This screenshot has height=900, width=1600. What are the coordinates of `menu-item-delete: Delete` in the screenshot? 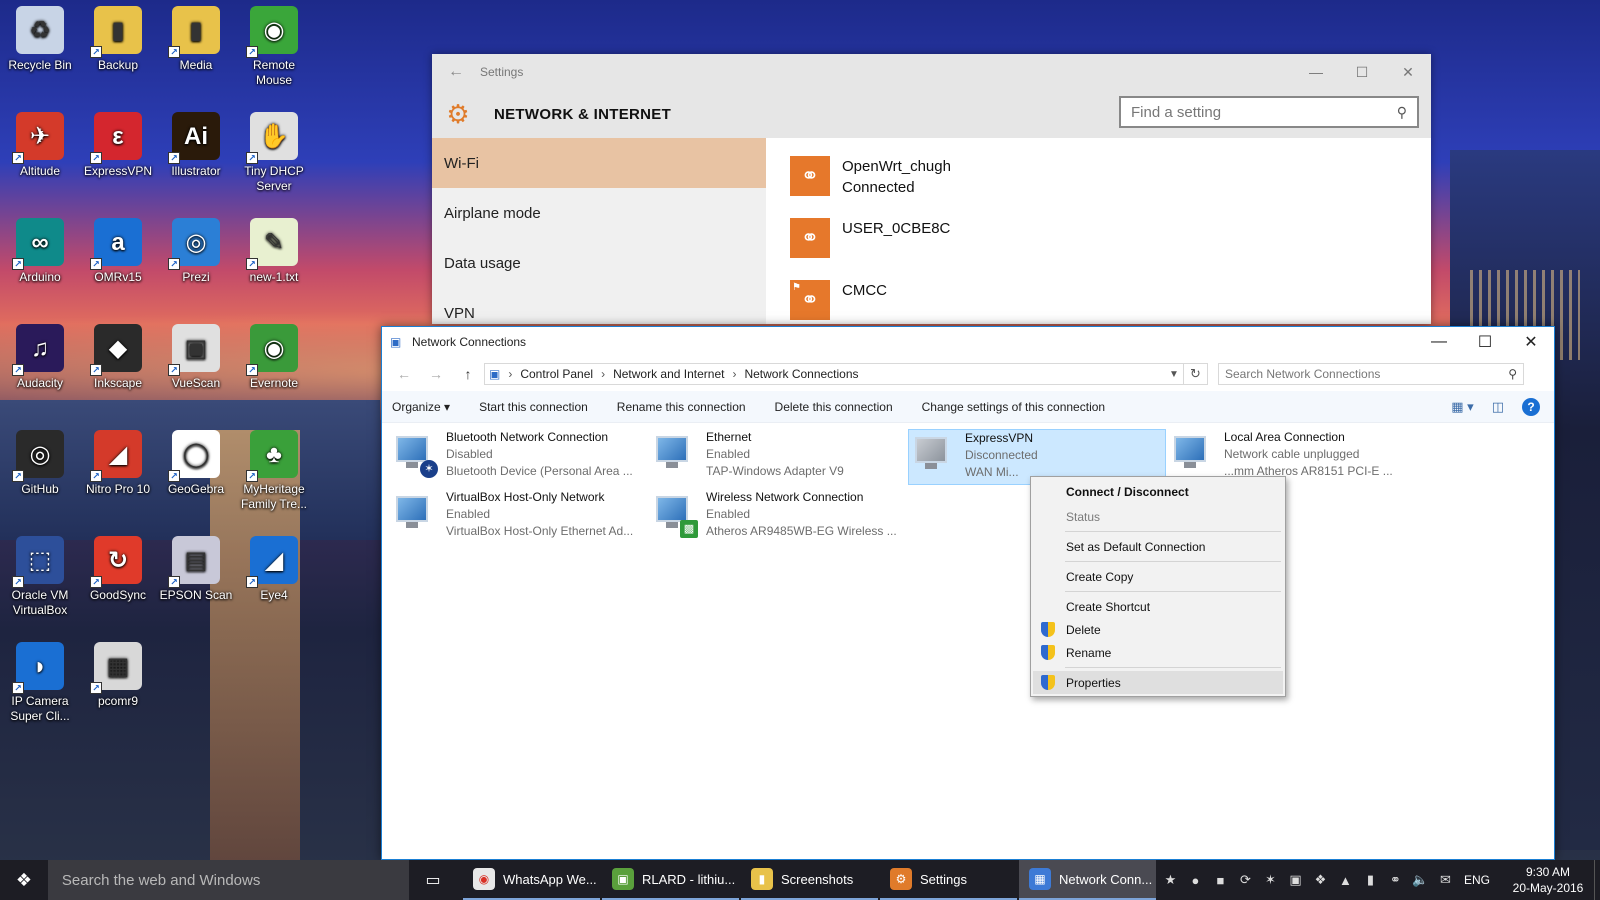 It's located at (1158, 629).